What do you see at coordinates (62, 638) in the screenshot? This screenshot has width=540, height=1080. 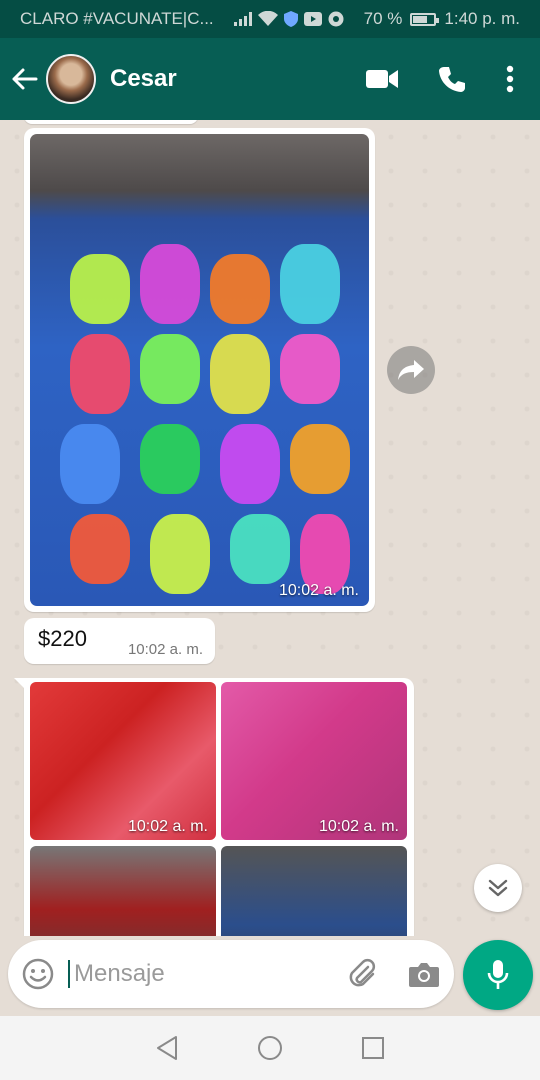 I see `message-text: $220` at bounding box center [62, 638].